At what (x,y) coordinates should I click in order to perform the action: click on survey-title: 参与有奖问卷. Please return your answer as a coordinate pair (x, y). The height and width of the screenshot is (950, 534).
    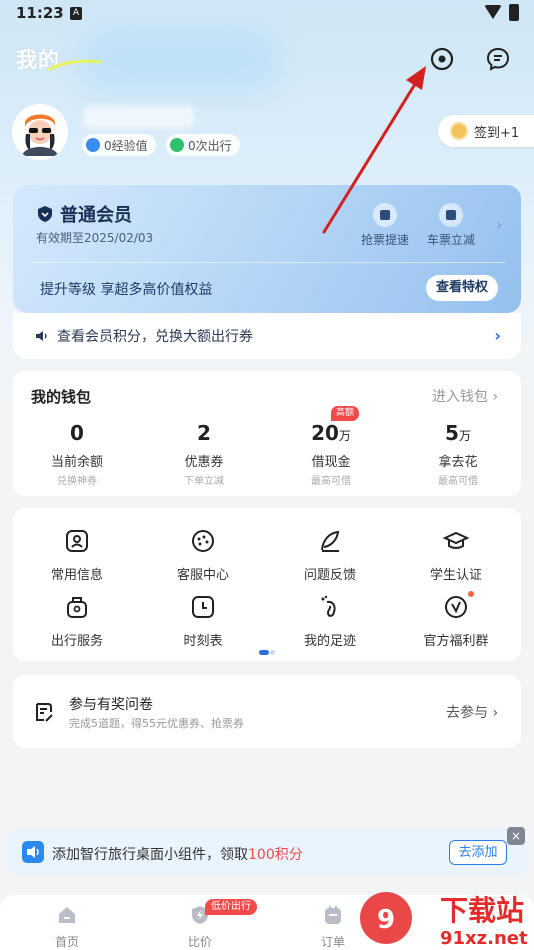
    Looking at the image, I should click on (111, 705).